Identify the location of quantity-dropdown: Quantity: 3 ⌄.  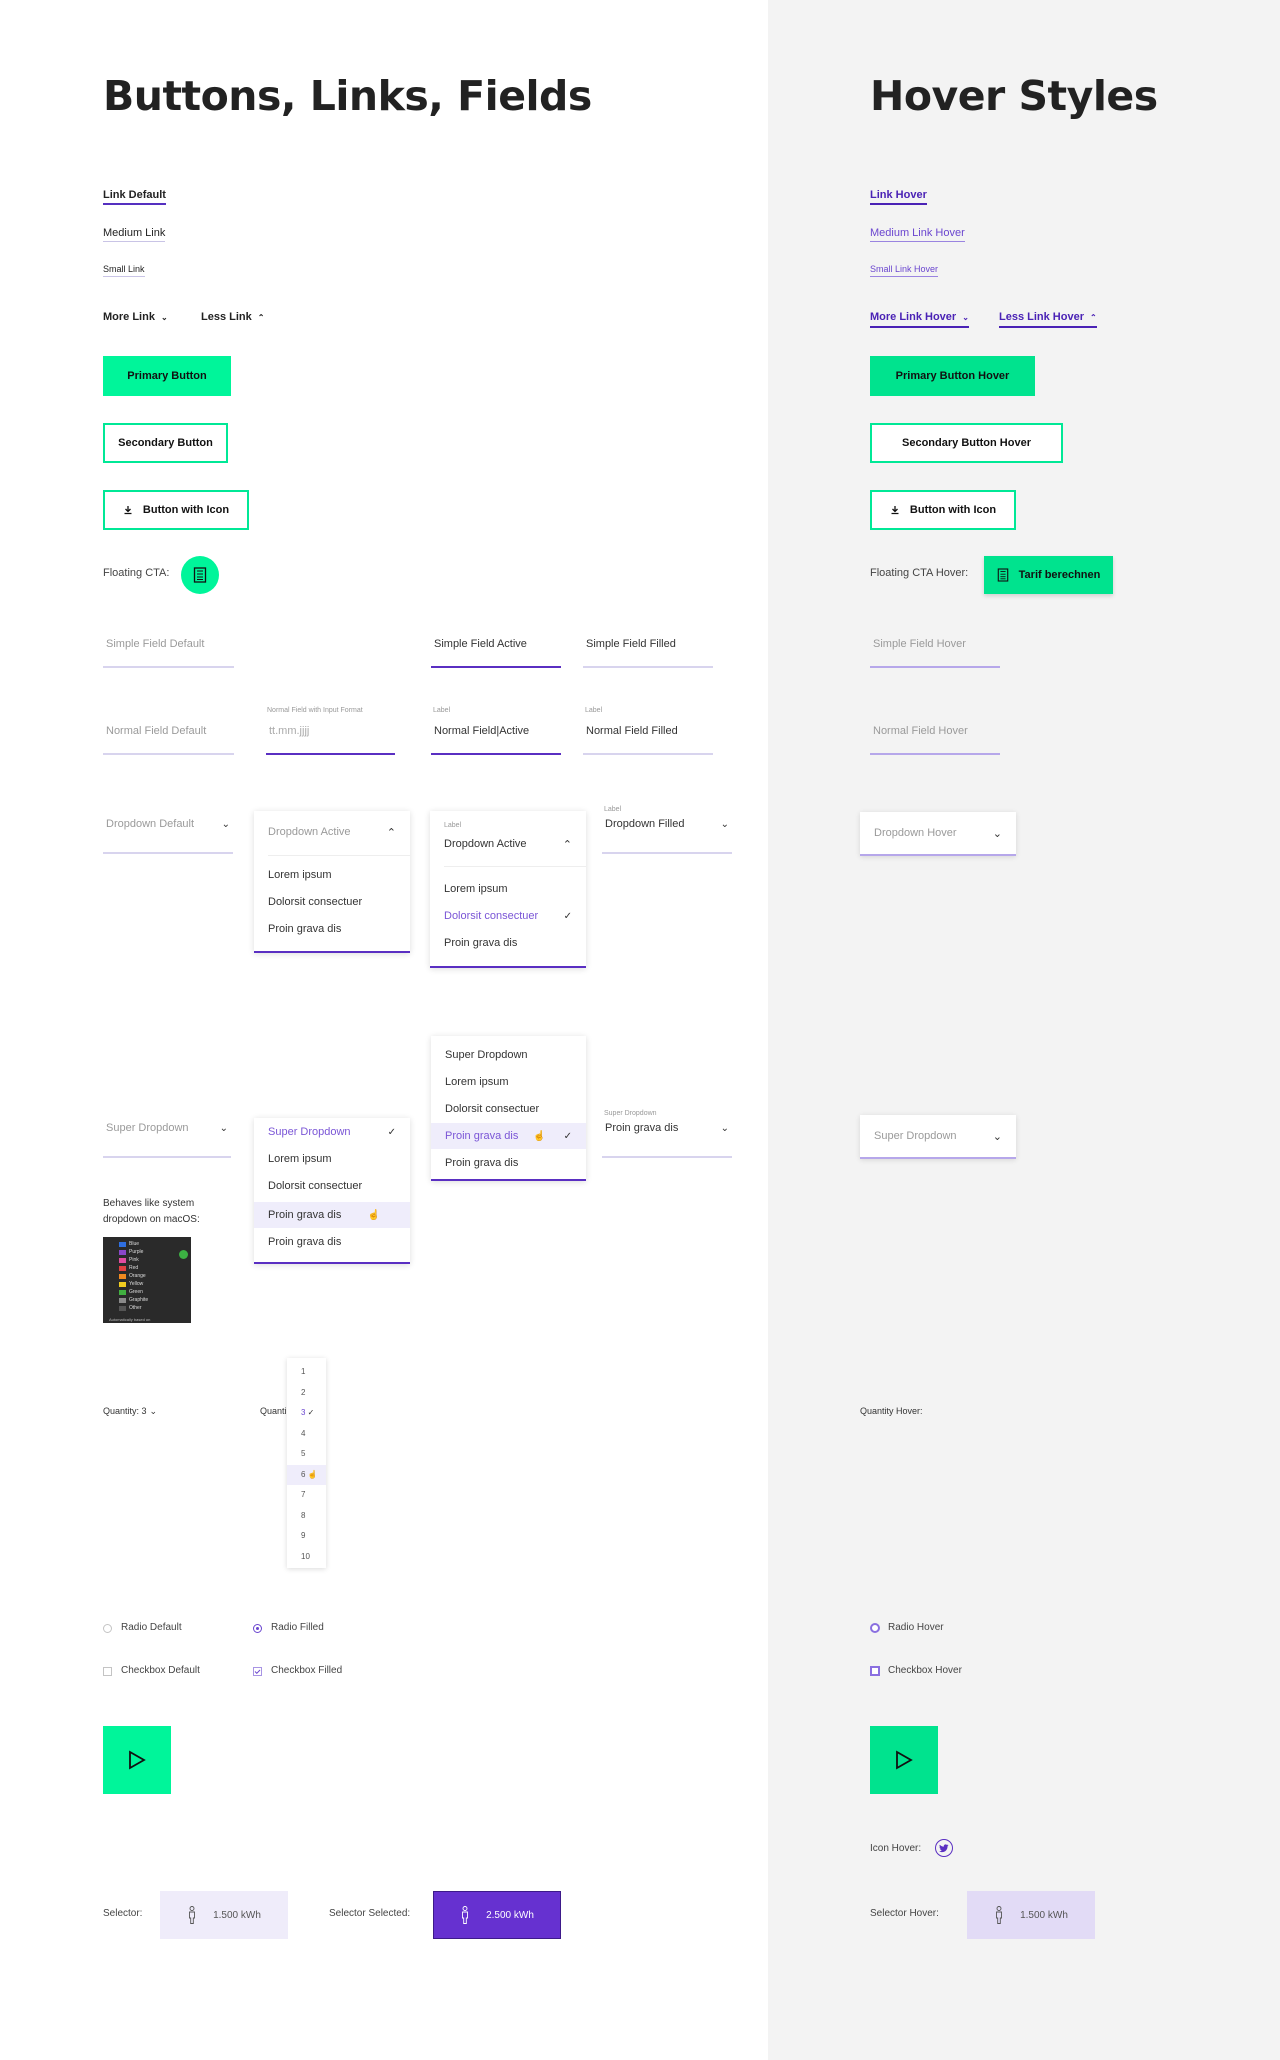
(130, 1411).